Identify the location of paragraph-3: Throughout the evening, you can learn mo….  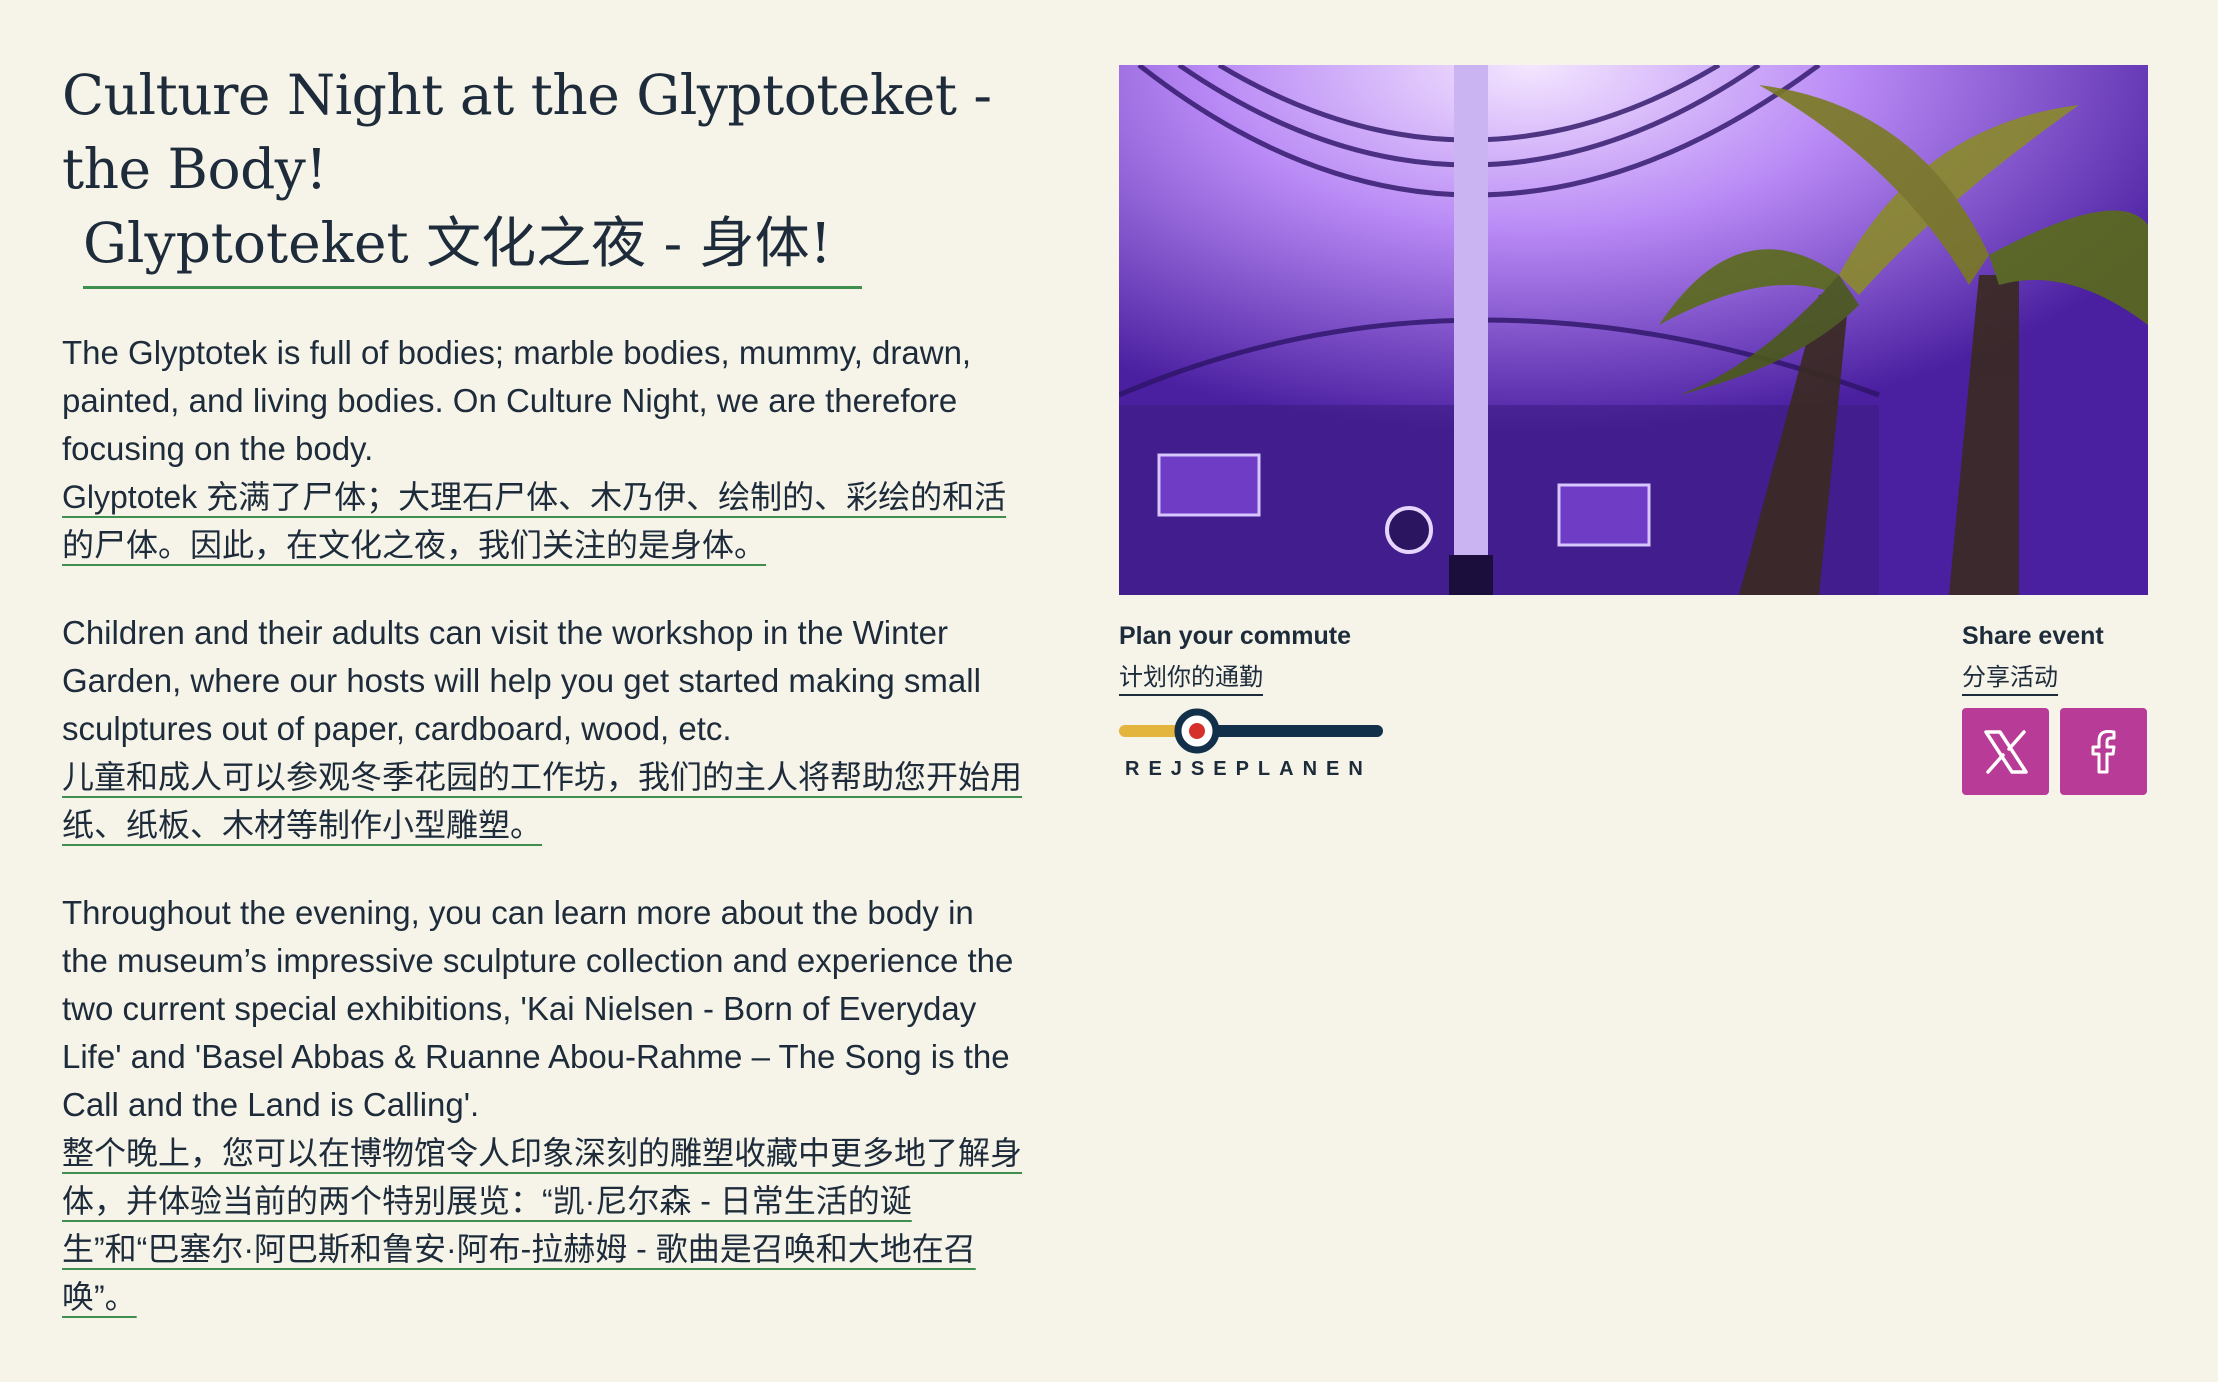
(542, 1105).